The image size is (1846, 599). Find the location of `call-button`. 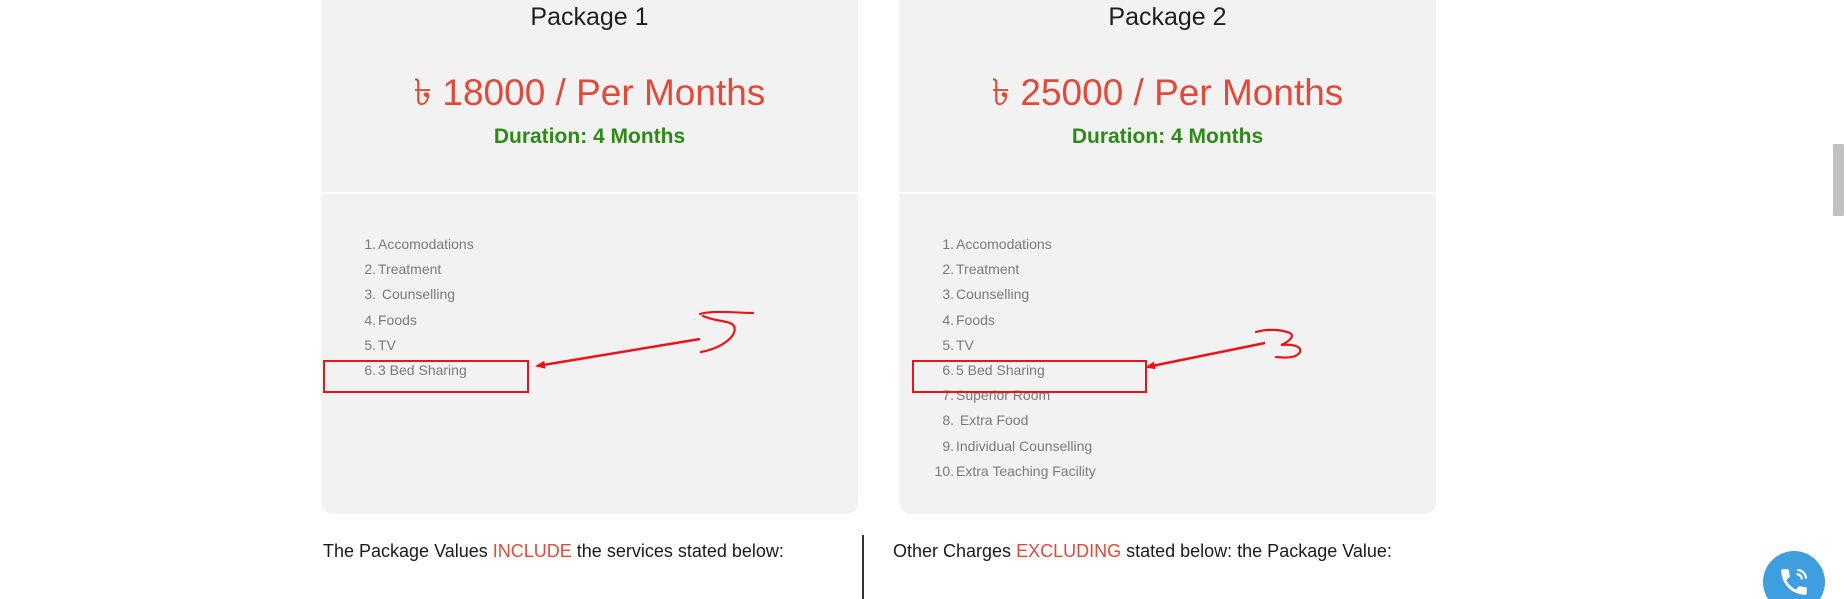

call-button is located at coordinates (1794, 575).